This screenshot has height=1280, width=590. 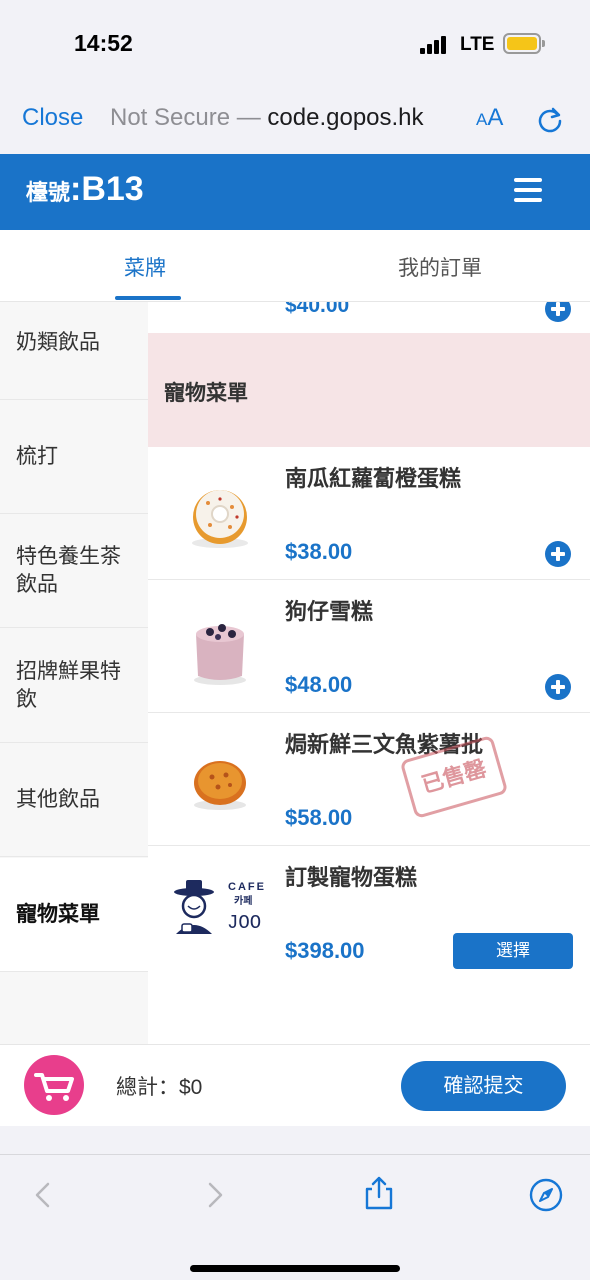 What do you see at coordinates (483, 1086) in the screenshot?
I see `confirm-submit-button: 確認提交` at bounding box center [483, 1086].